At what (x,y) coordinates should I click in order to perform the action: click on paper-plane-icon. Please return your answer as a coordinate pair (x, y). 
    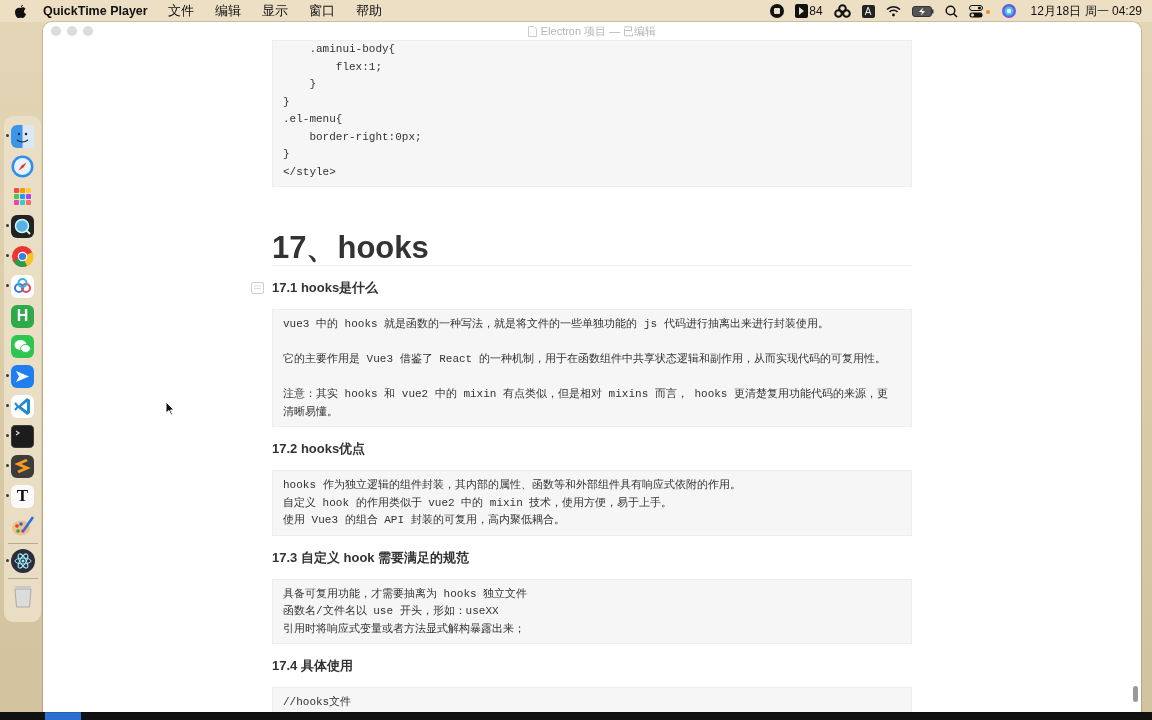
    Looking at the image, I should click on (22, 376).